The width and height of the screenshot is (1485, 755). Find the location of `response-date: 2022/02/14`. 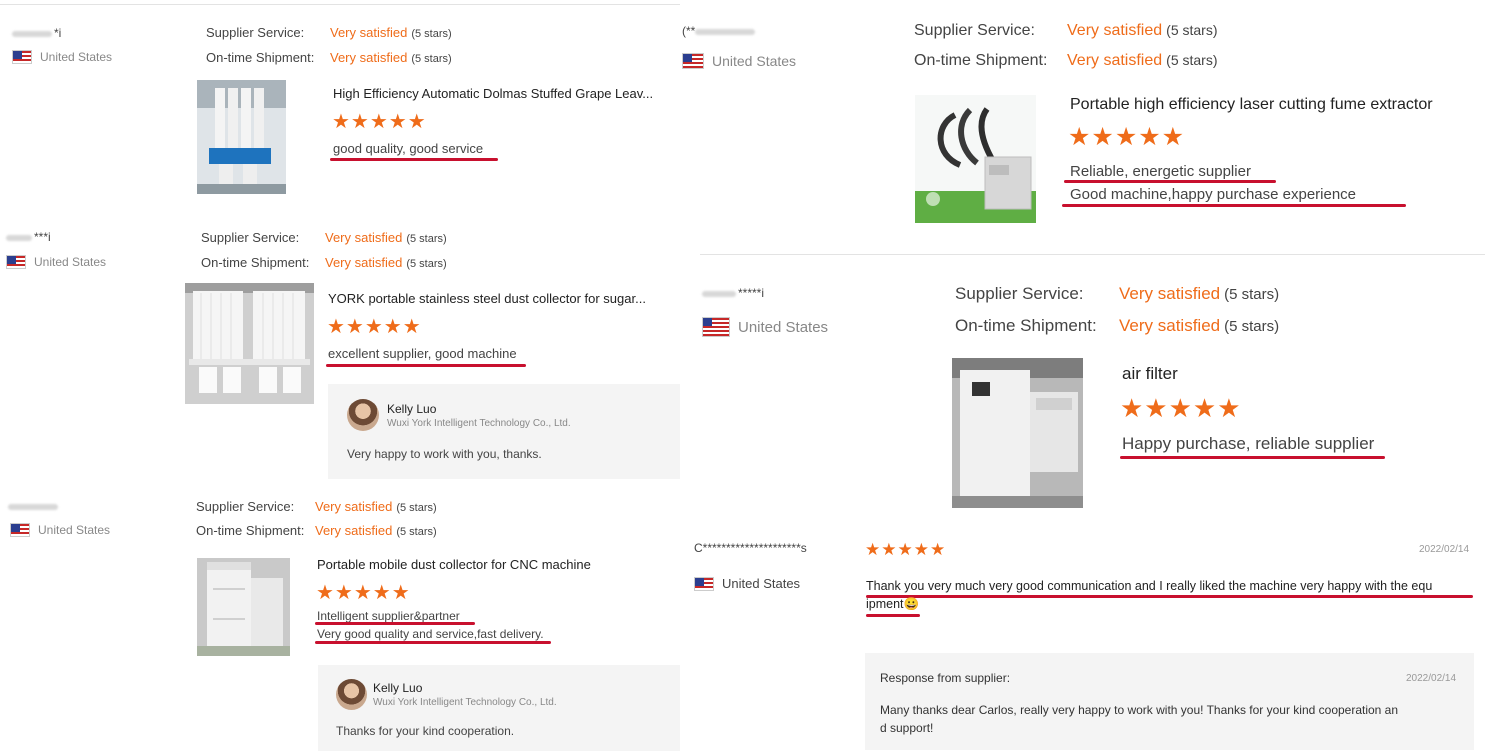

response-date: 2022/02/14 is located at coordinates (1431, 678).